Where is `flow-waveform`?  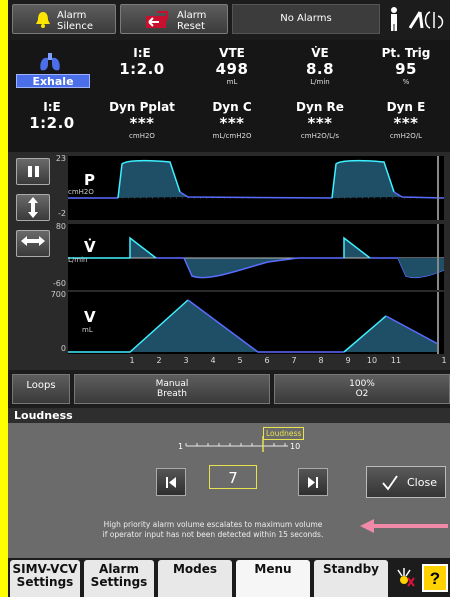 flow-waveform is located at coordinates (256, 257).